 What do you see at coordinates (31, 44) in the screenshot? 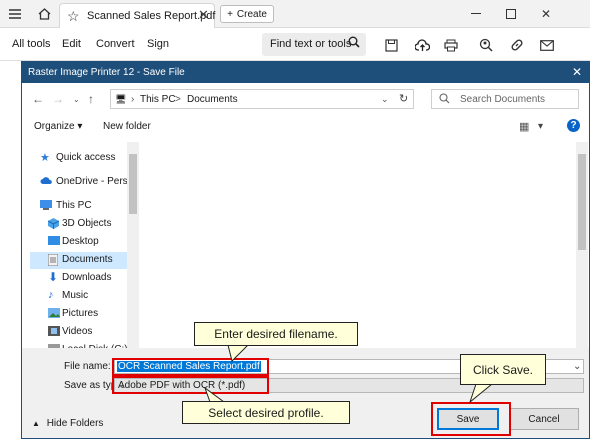
I see `menu-all-tools: All tools` at bounding box center [31, 44].